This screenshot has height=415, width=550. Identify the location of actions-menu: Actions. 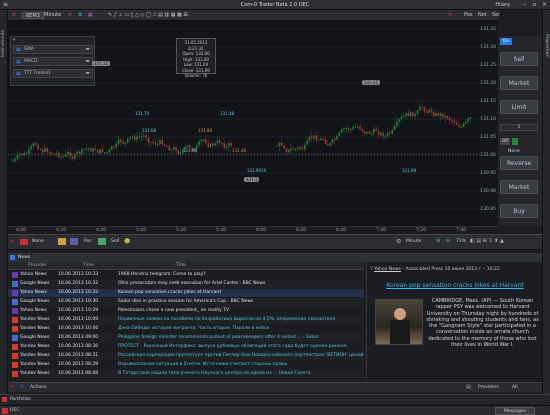
(38, 387).